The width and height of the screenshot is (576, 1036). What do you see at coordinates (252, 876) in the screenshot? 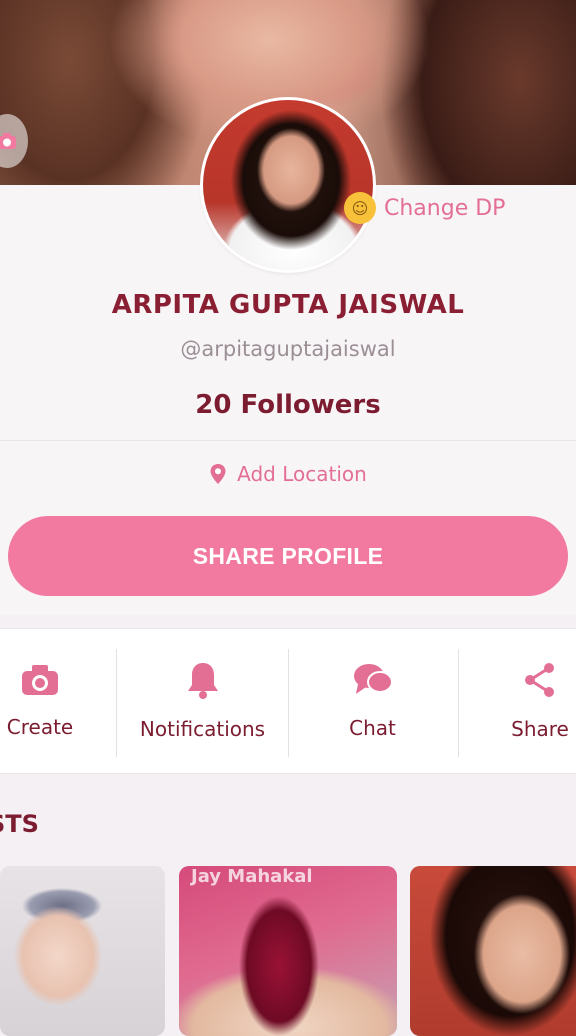
I see `post-overlay-text: Jay Mahakal` at bounding box center [252, 876].